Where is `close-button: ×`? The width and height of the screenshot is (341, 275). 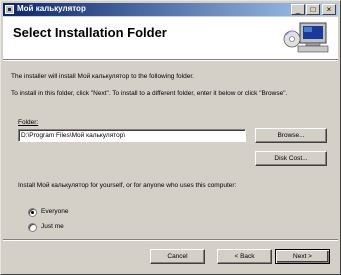 close-button: × is located at coordinates (329, 9).